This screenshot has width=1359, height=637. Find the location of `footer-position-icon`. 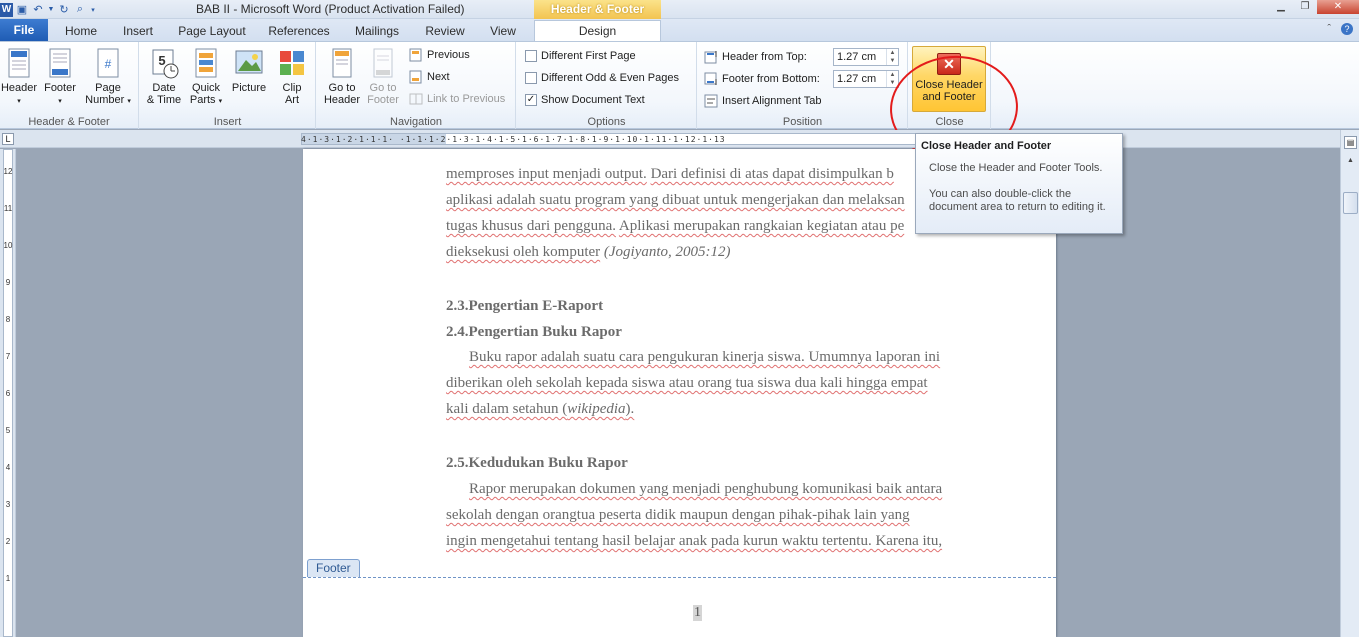

footer-position-icon is located at coordinates (711, 79).